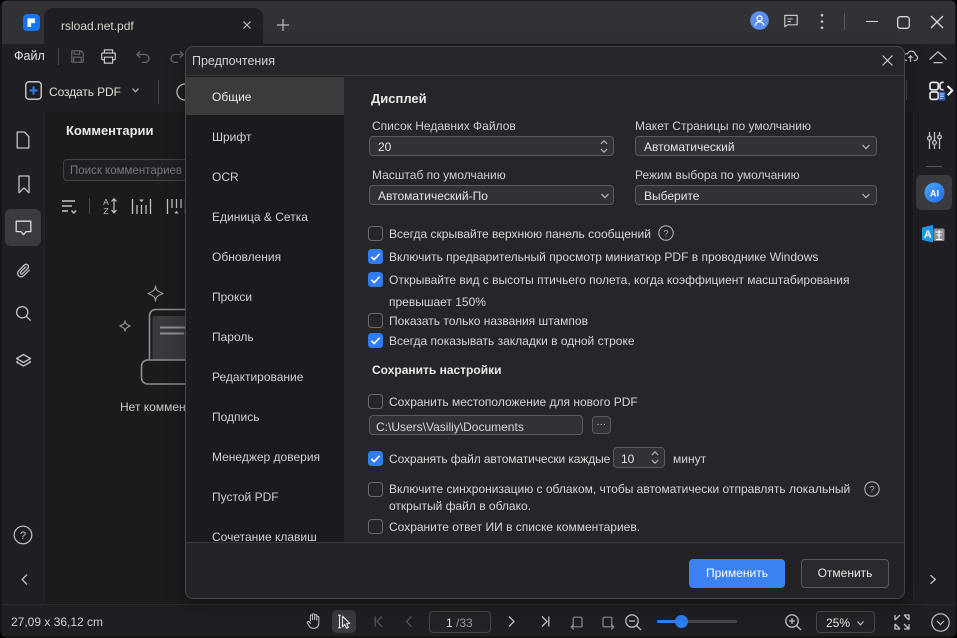 The width and height of the screenshot is (957, 638). What do you see at coordinates (928, 235) in the screenshot?
I see `svg-text: A` at bounding box center [928, 235].